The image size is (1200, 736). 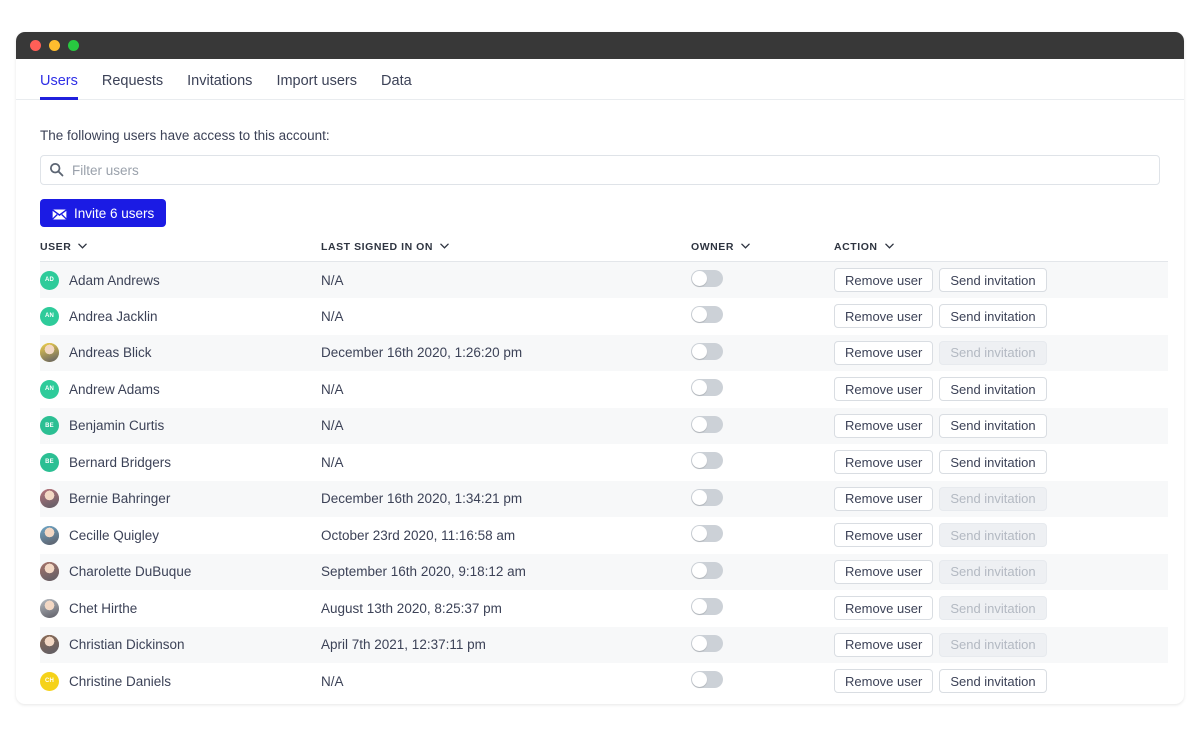 I want to click on tab-data: Data, so click(x=396, y=86).